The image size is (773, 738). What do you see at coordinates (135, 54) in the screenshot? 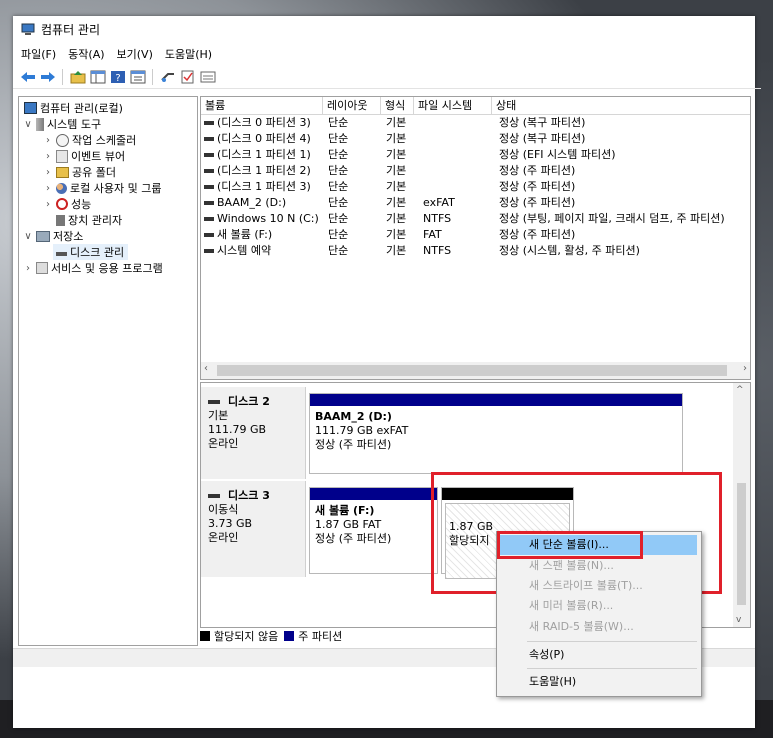
I see `menu-view: 보기(V)` at bounding box center [135, 54].